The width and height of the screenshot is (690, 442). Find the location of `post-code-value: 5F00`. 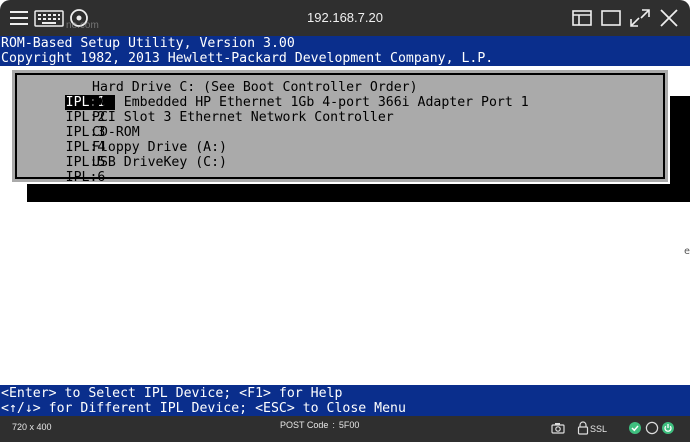

post-code-value: 5F00 is located at coordinates (349, 425).